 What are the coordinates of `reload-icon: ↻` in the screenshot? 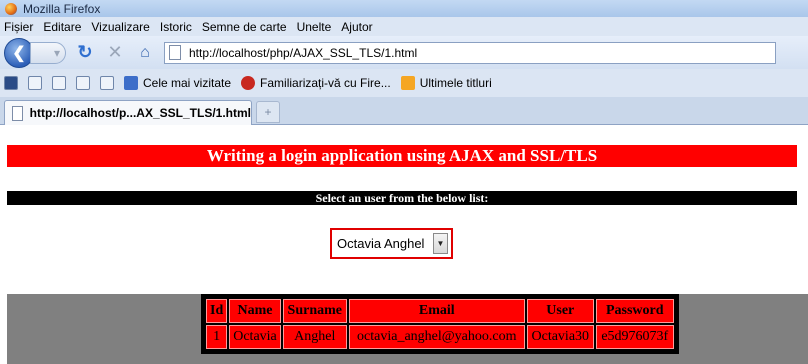 It's located at (85, 52).